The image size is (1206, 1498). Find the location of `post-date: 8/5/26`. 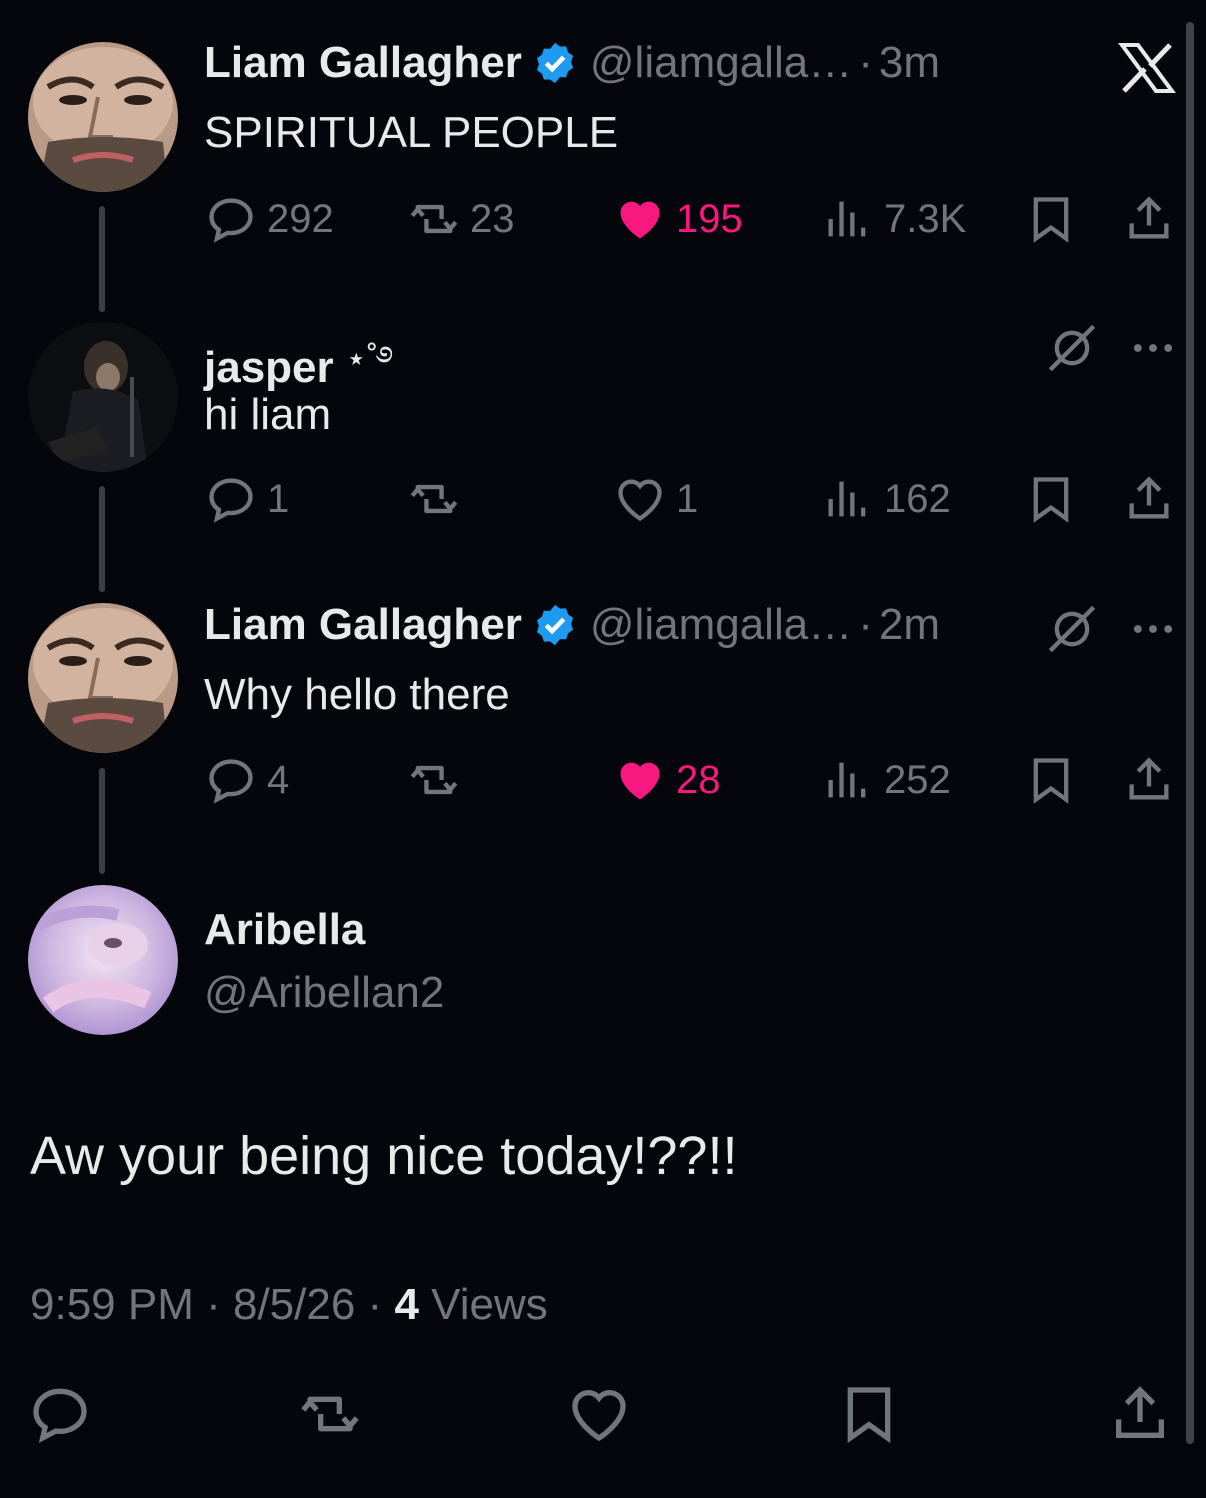

post-date: 8/5/26 is located at coordinates (294, 1304).